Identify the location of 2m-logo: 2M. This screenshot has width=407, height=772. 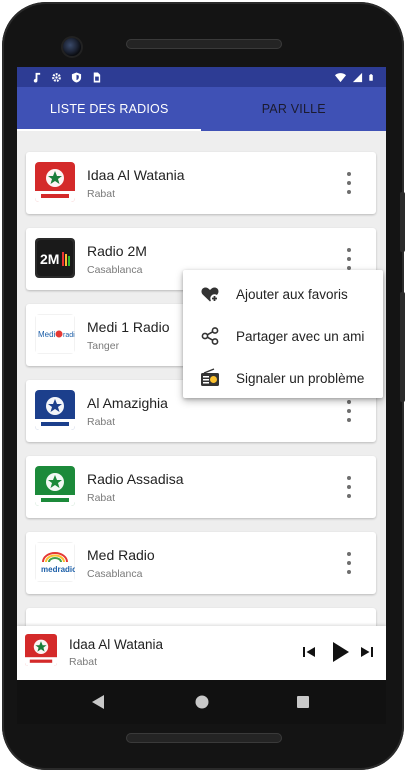
(55, 258).